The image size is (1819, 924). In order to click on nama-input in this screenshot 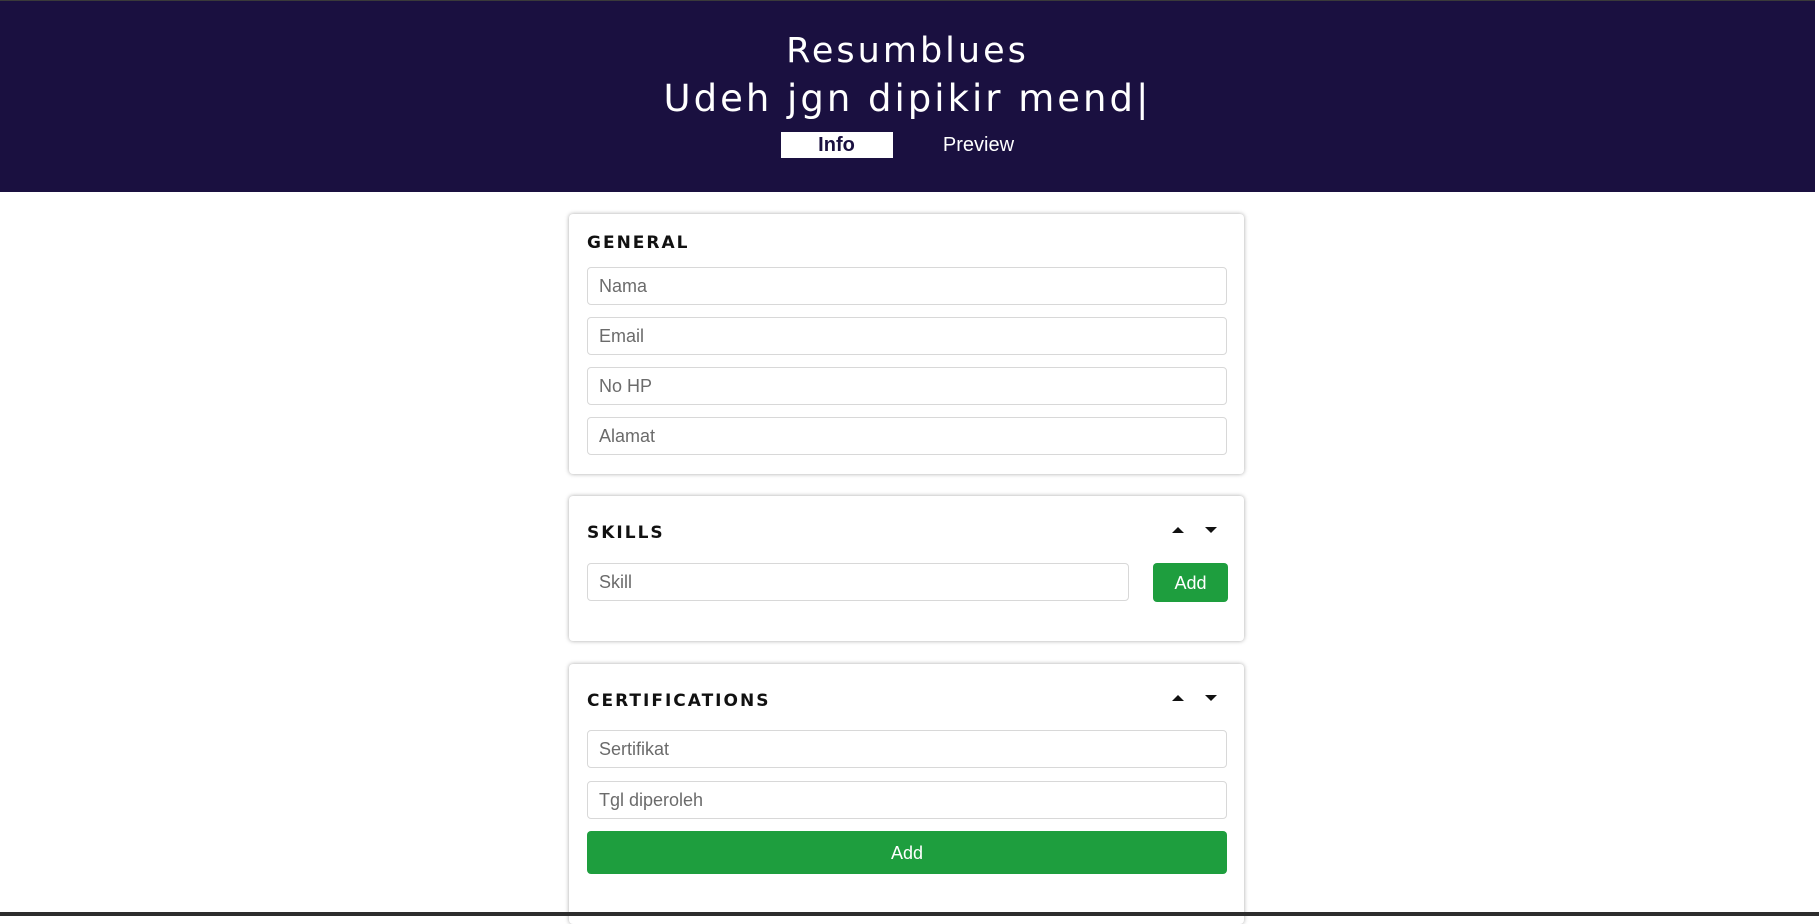, I will do `click(907, 286)`.